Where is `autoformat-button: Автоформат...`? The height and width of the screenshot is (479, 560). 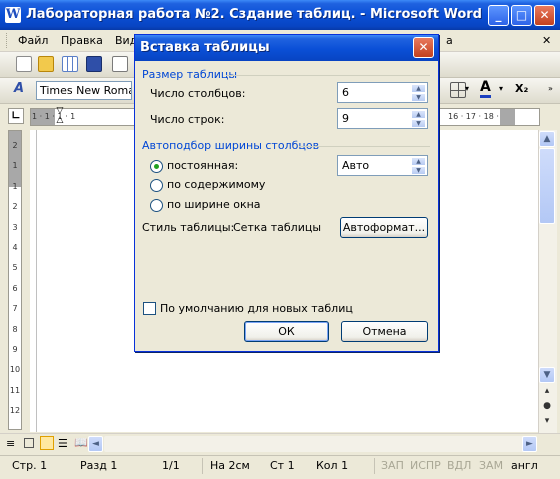 autoformat-button: Автоформат... is located at coordinates (384, 227).